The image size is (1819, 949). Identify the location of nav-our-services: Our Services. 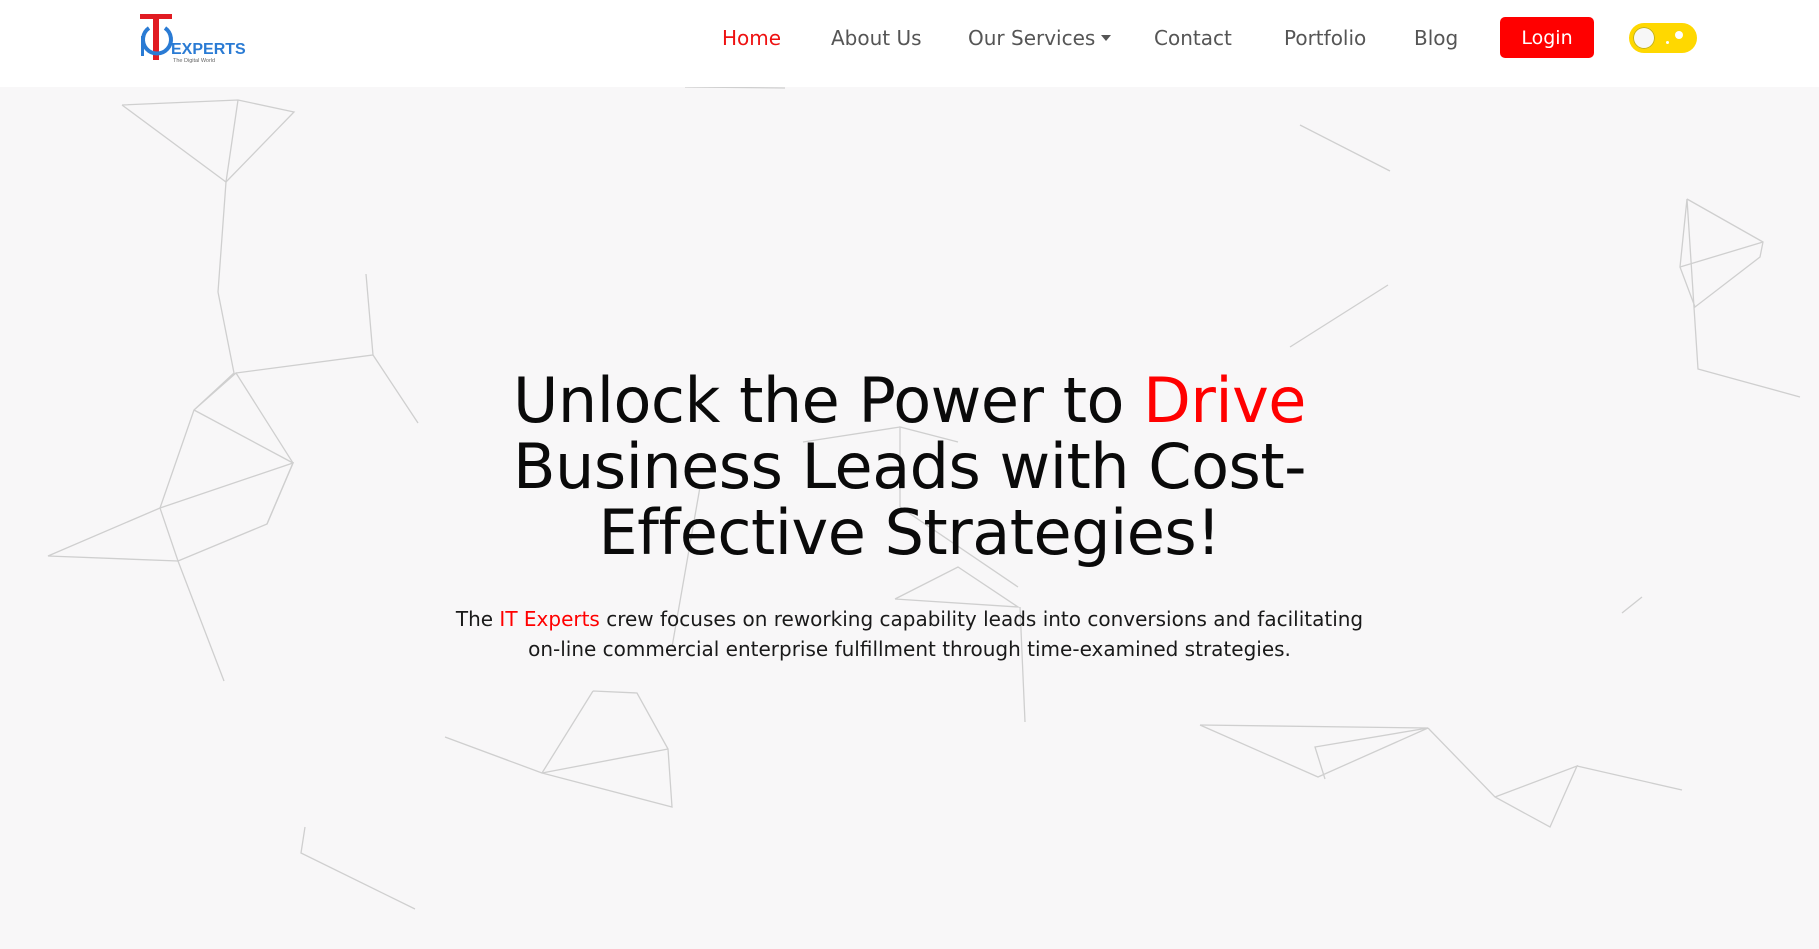
(1040, 38).